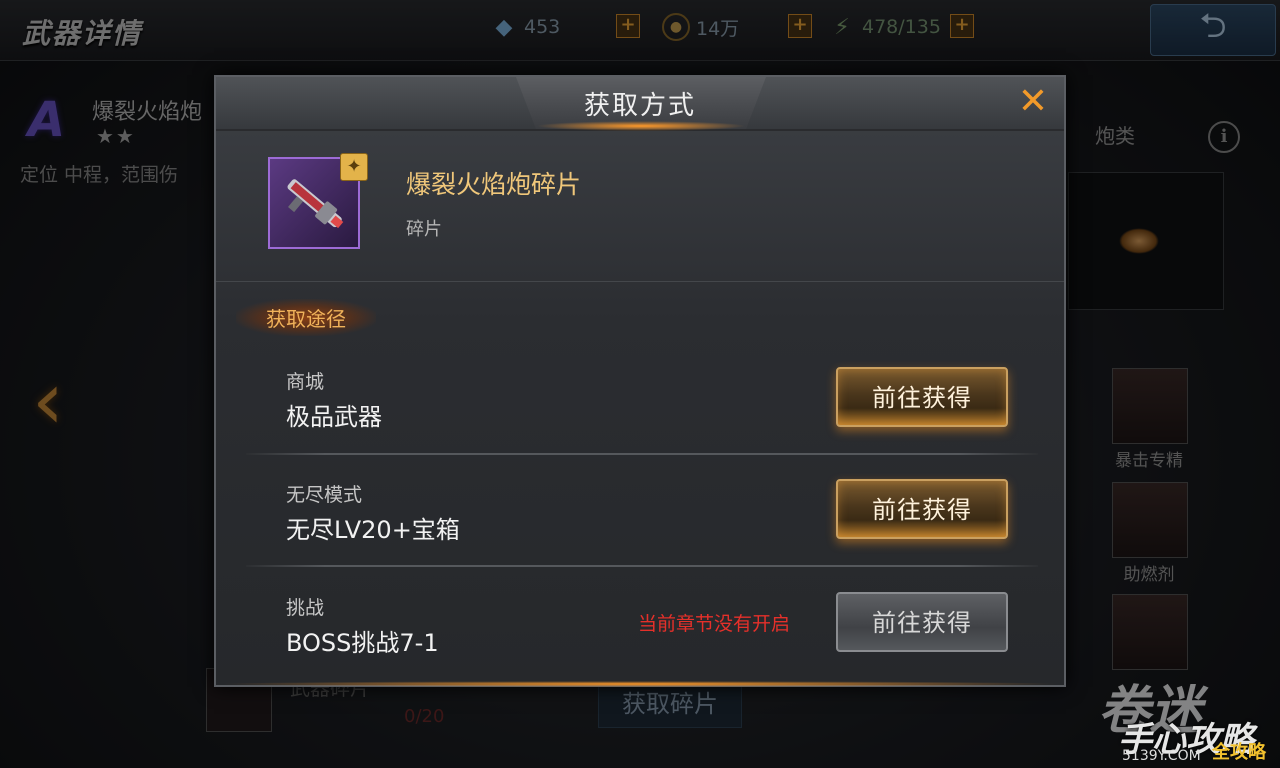 The width and height of the screenshot is (1280, 768). What do you see at coordinates (1033, 102) in the screenshot?
I see `close-icon: ✕` at bounding box center [1033, 102].